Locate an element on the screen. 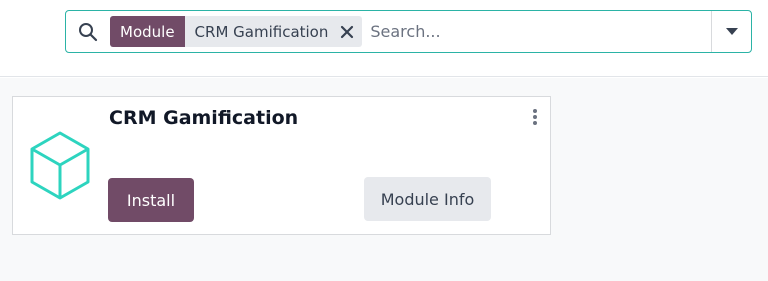 The height and width of the screenshot is (281, 768). facet-value: CRM Gamification is located at coordinates (261, 31).